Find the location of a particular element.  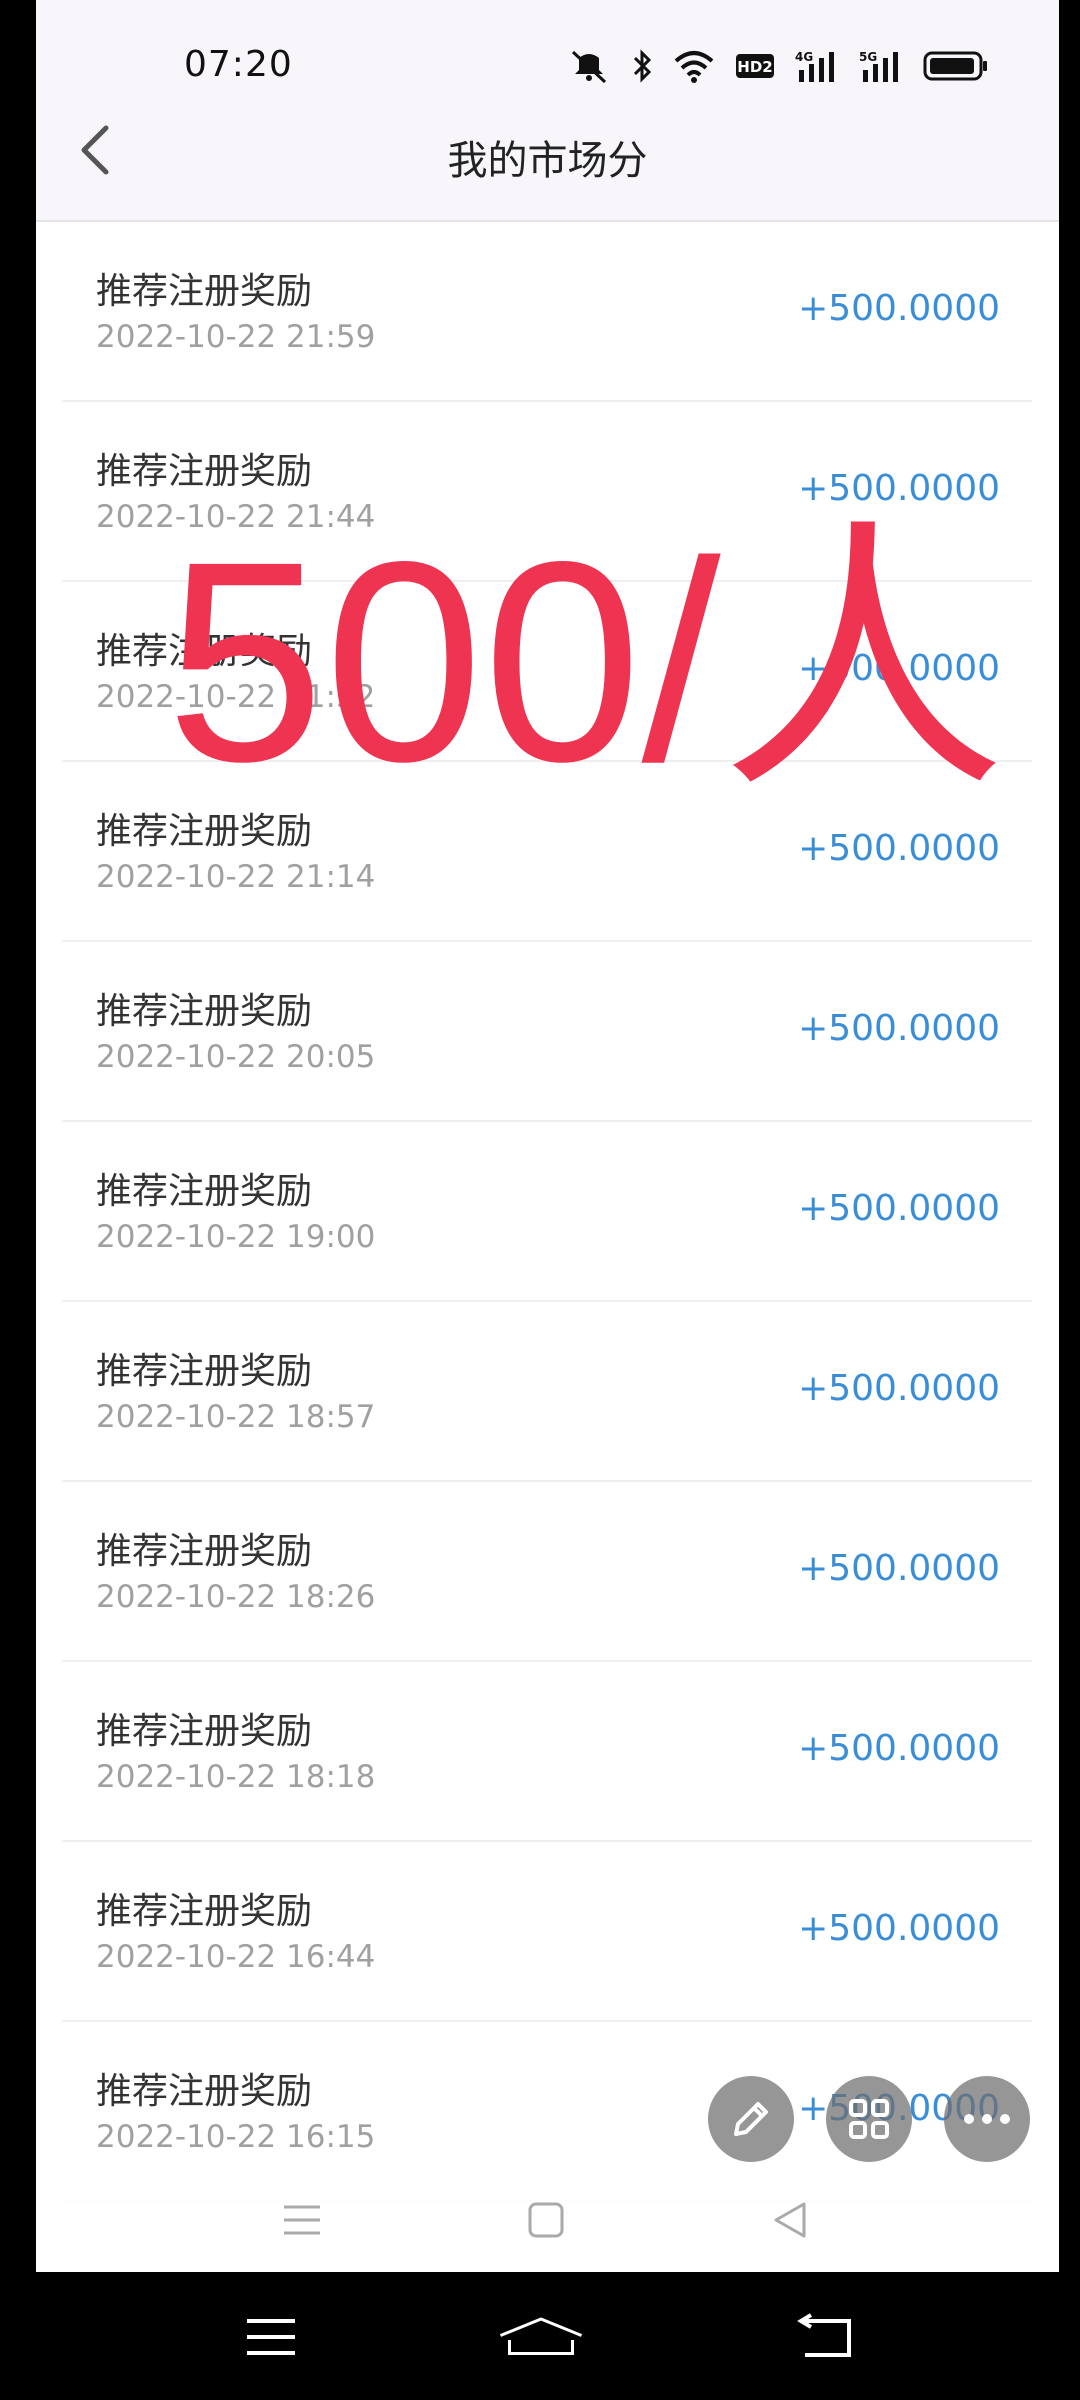

mute-icon is located at coordinates (589, 66).